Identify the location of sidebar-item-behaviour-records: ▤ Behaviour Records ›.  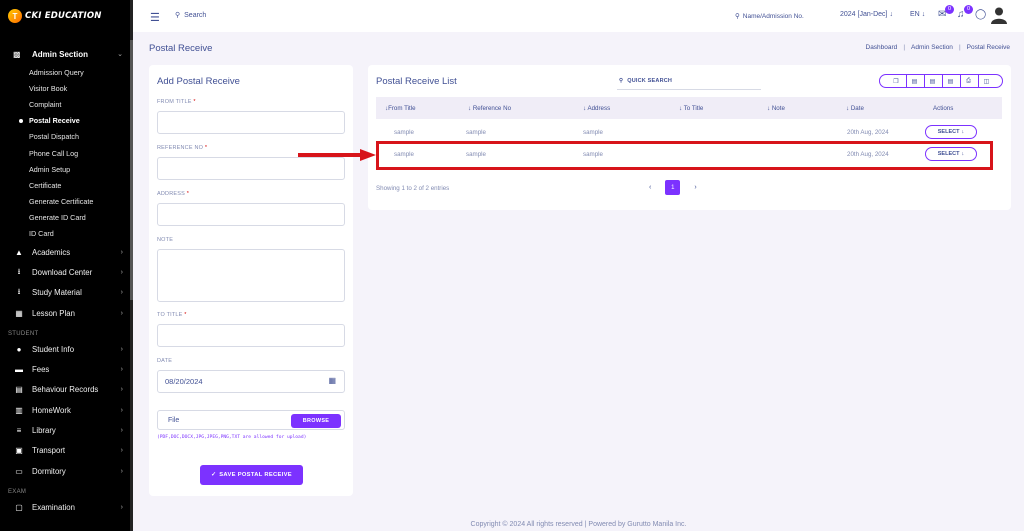
(66, 390).